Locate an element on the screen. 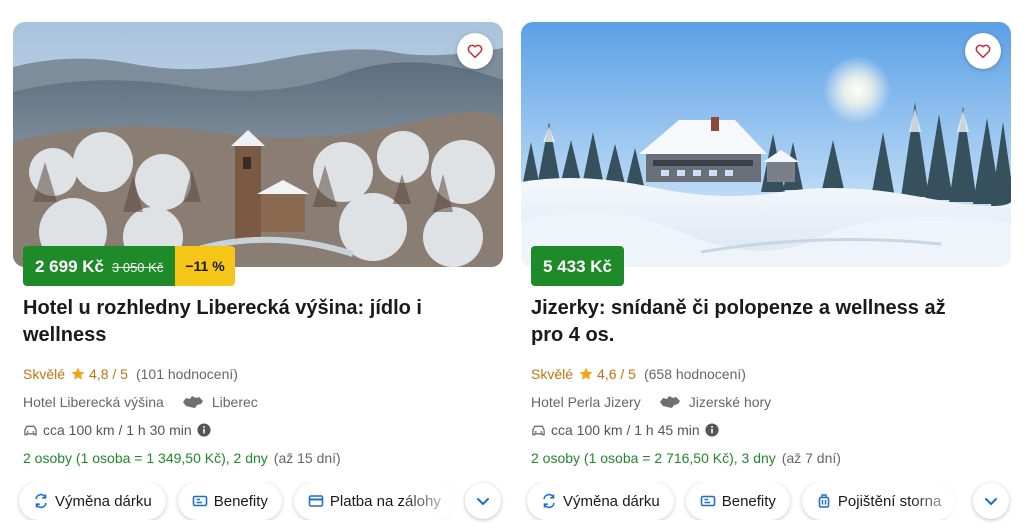 The height and width of the screenshot is (532, 1024). rating-score: 4,6 / 5 is located at coordinates (616, 374).